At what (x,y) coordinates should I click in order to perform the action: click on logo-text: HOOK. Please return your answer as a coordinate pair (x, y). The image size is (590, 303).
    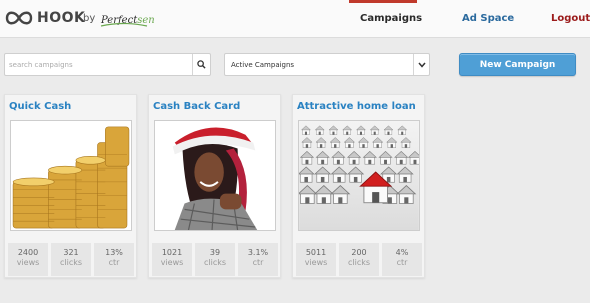
    Looking at the image, I should click on (61, 18).